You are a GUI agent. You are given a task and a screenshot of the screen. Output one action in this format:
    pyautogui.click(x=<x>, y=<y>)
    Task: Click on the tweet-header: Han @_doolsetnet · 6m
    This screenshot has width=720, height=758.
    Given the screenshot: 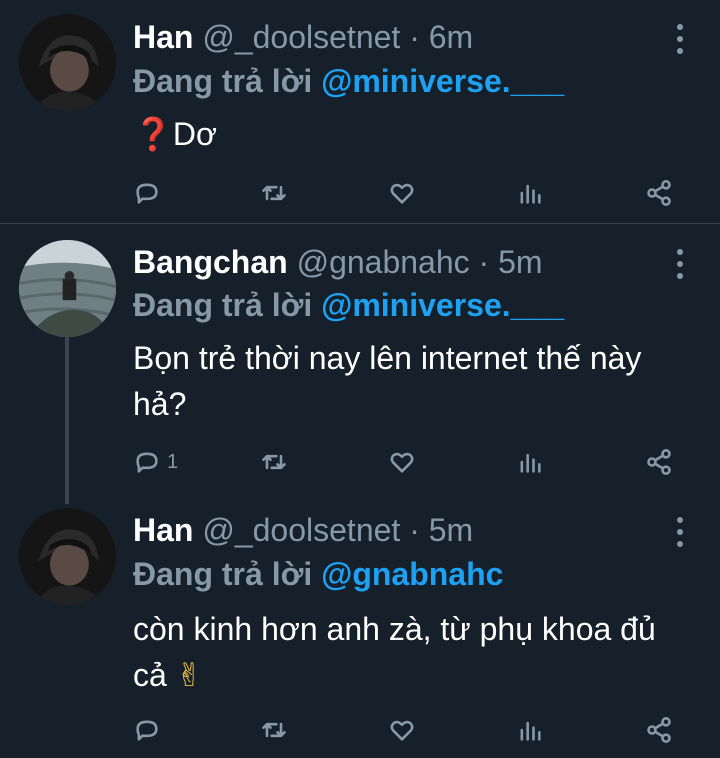 What is the action you would take?
    pyautogui.click(x=303, y=37)
    